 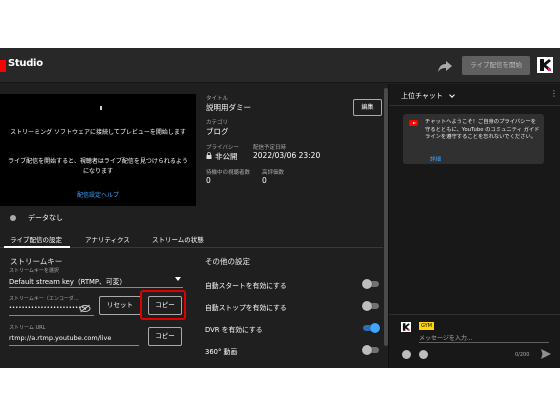 What do you see at coordinates (217, 131) in the screenshot?
I see `category-value: ブログ` at bounding box center [217, 131].